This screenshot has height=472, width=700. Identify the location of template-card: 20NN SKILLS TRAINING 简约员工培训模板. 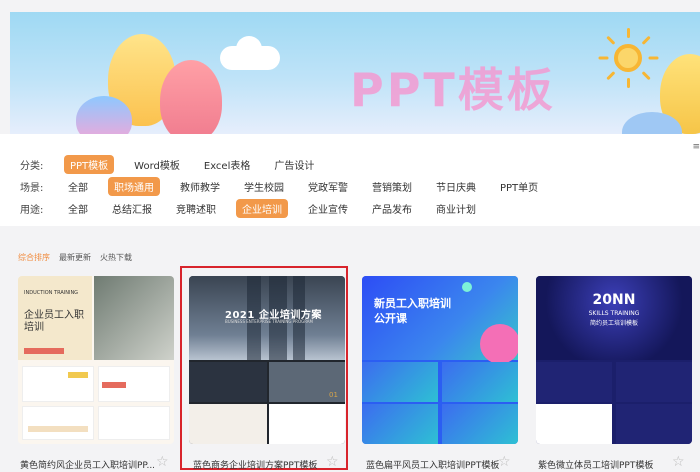
(614, 360).